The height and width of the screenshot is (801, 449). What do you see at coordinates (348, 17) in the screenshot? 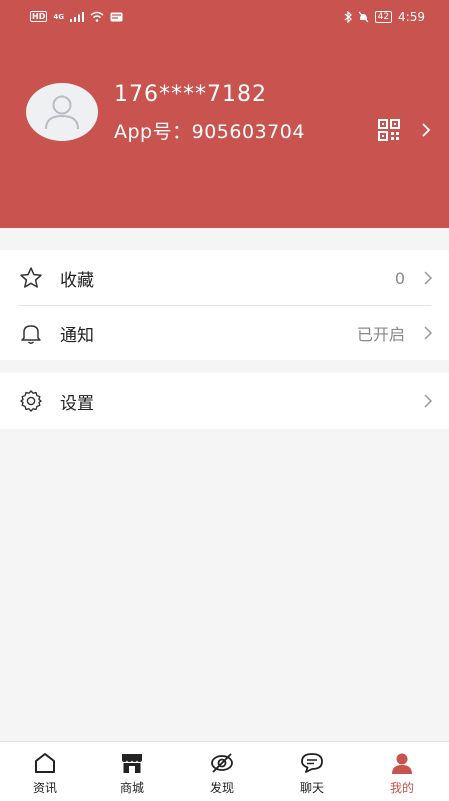
I see `bluetooth-icon` at bounding box center [348, 17].